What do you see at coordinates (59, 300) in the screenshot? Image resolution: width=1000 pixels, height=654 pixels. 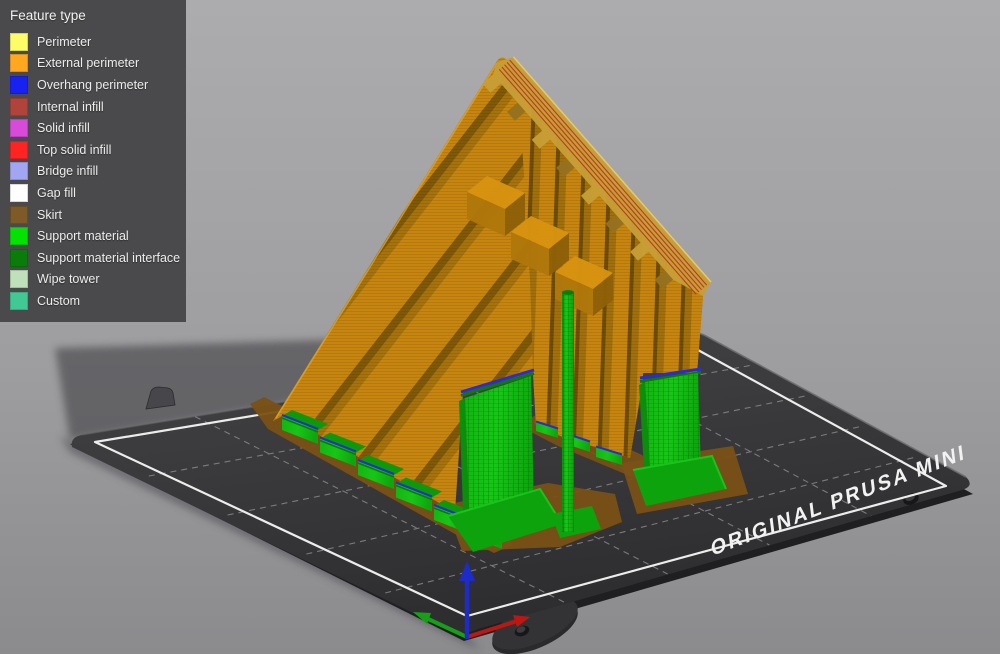 I see `legend-item-label: Custom` at bounding box center [59, 300].